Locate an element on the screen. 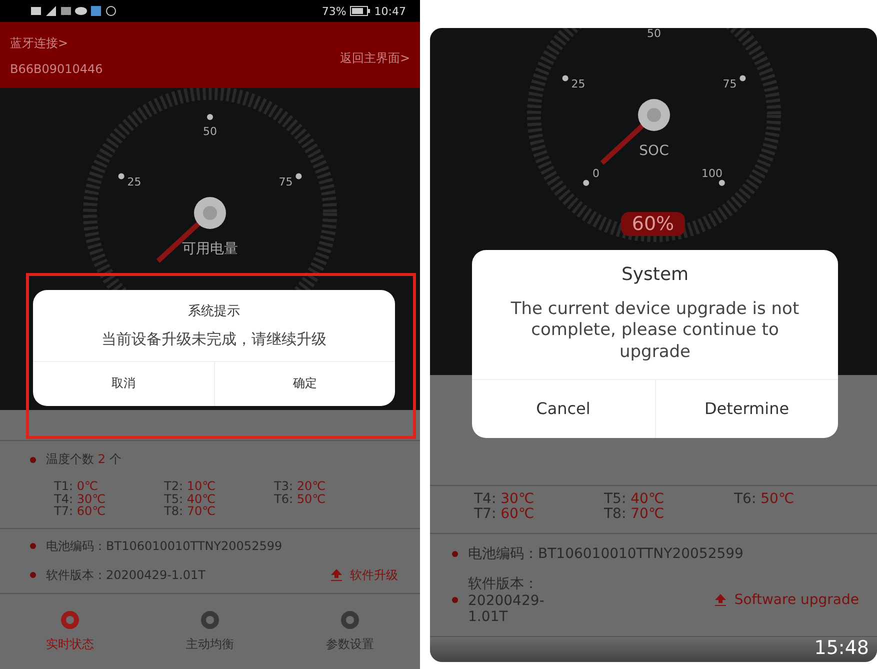 The width and height of the screenshot is (877, 669). temperature-reading: T2: 10℃ is located at coordinates (190, 486).